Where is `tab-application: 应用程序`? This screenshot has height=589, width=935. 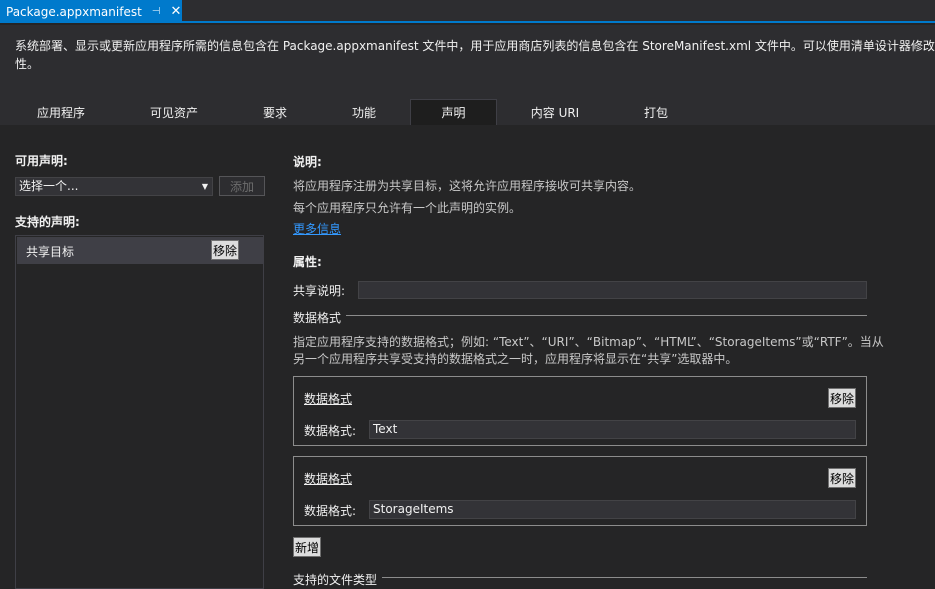
tab-application: 应用程序 is located at coordinates (61, 112).